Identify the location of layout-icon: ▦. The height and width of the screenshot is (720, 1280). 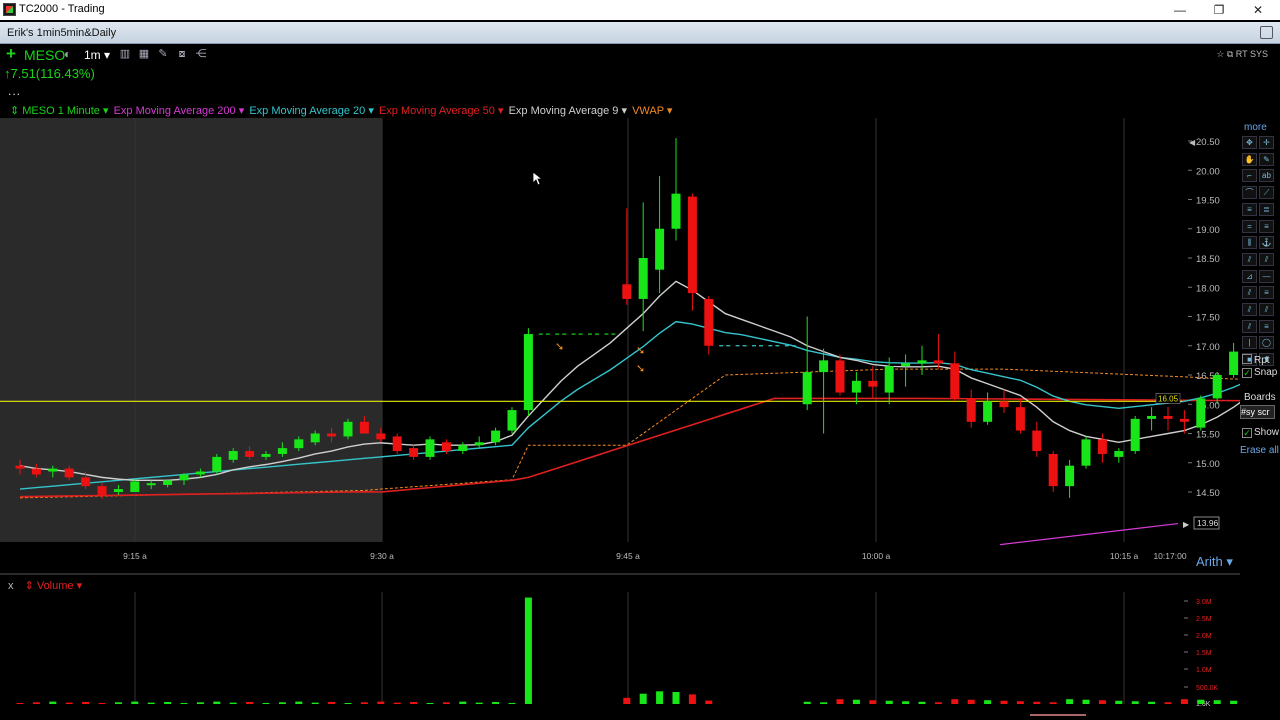
(144, 54).